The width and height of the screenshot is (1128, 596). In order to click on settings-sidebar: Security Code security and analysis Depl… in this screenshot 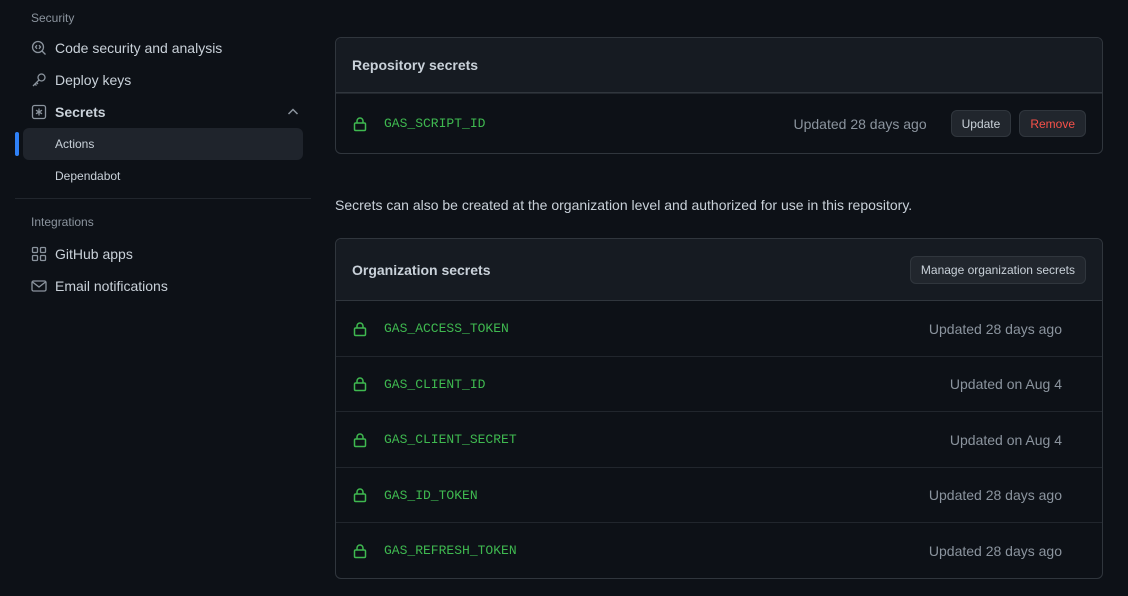, I will do `click(163, 151)`.